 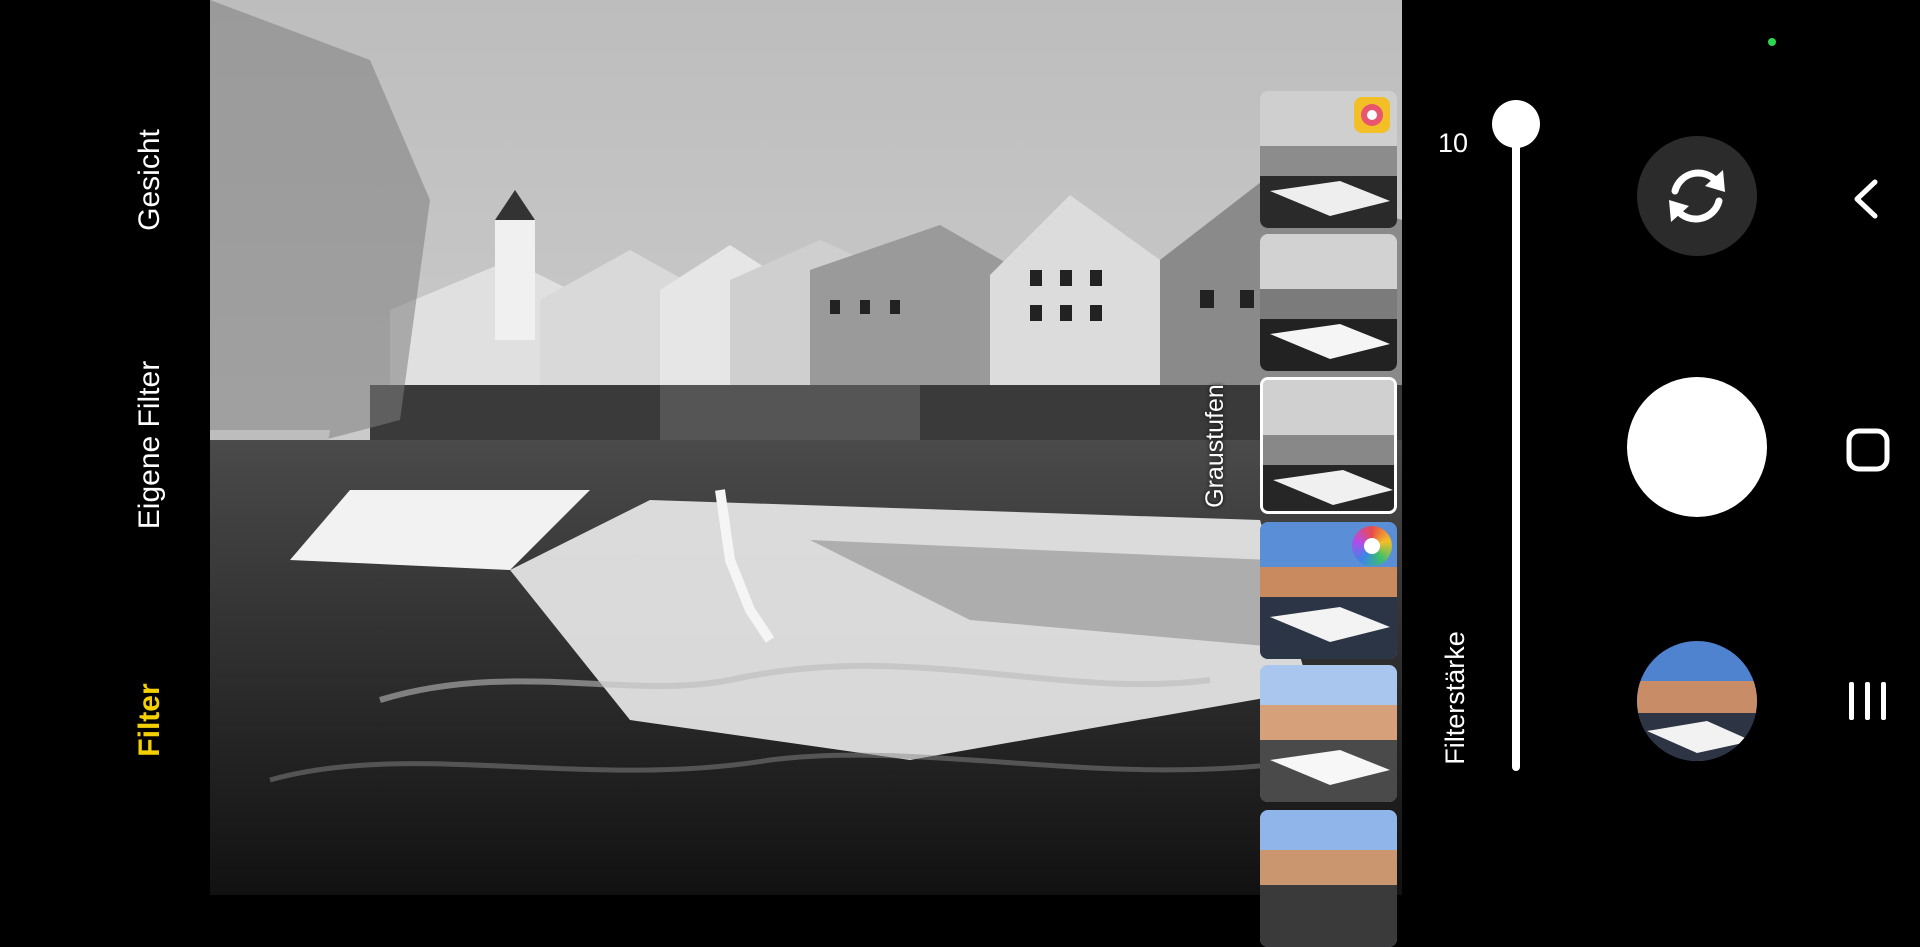 I want to click on filter-strength-value: 10, so click(x=1453, y=143).